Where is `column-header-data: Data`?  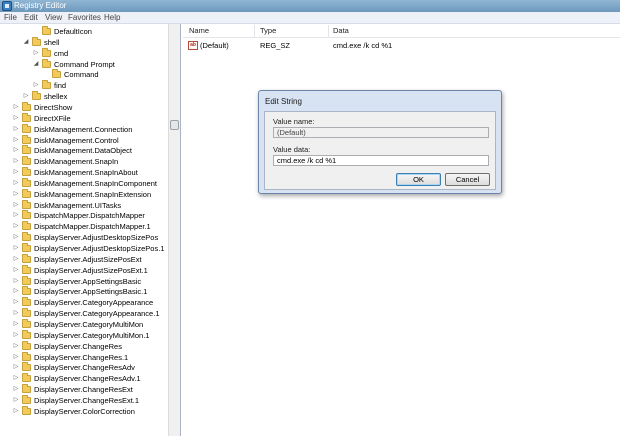 column-header-data: Data is located at coordinates (341, 31).